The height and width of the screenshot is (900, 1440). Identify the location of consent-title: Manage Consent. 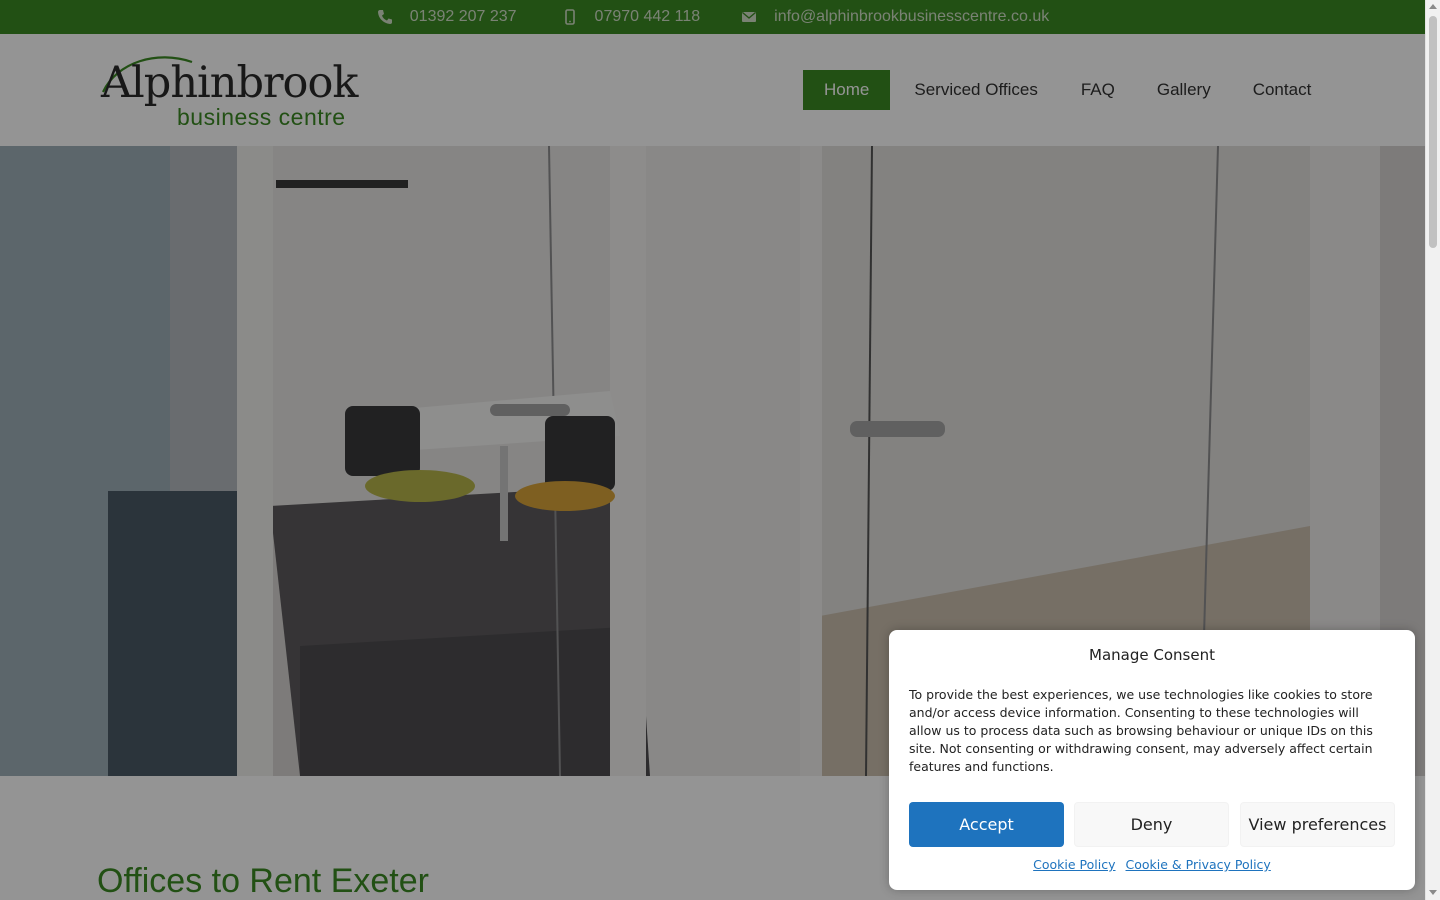
(1152, 655).